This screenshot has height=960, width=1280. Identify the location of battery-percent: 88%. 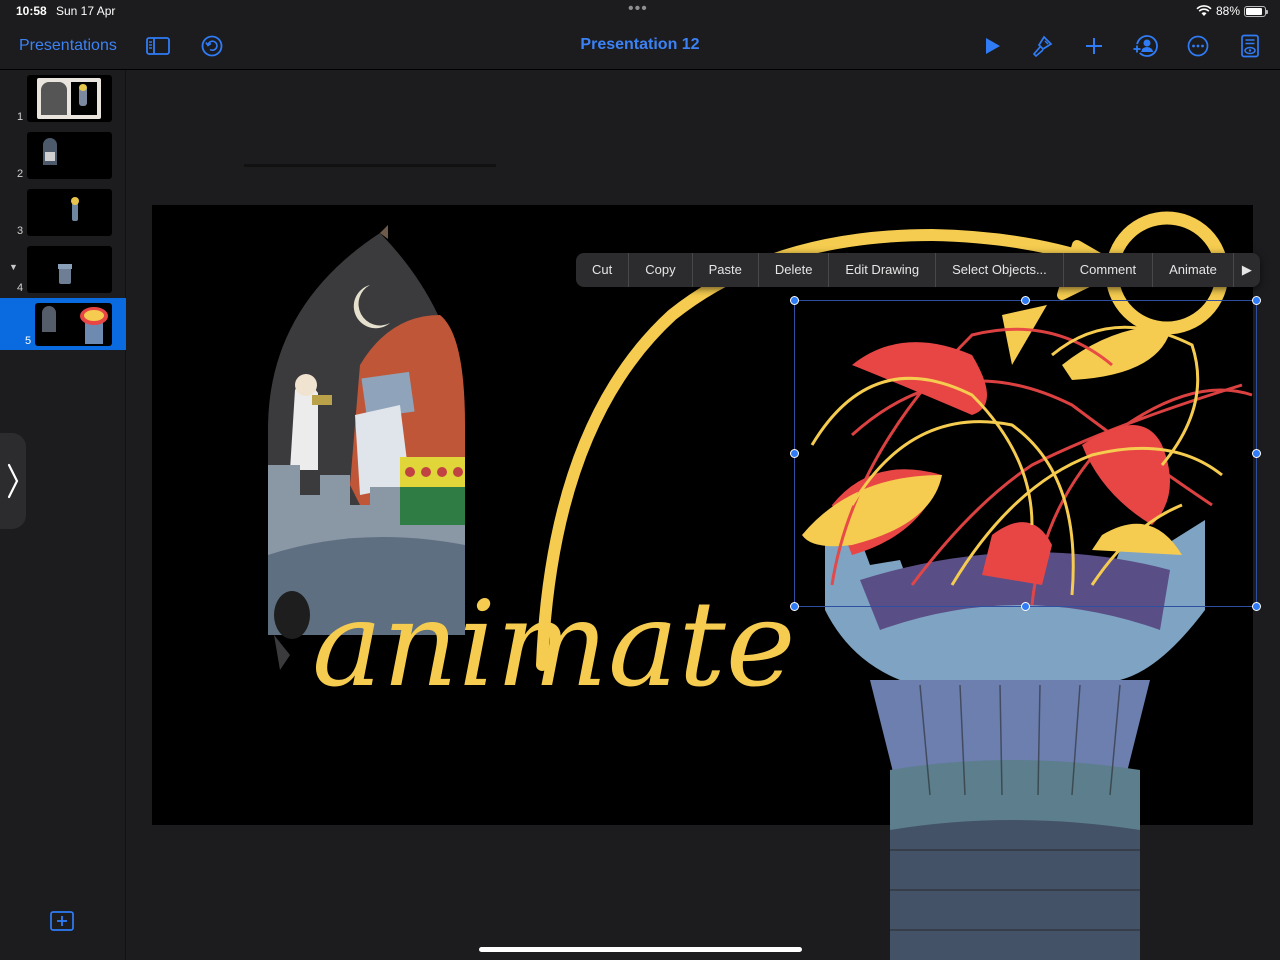
(1227, 11).